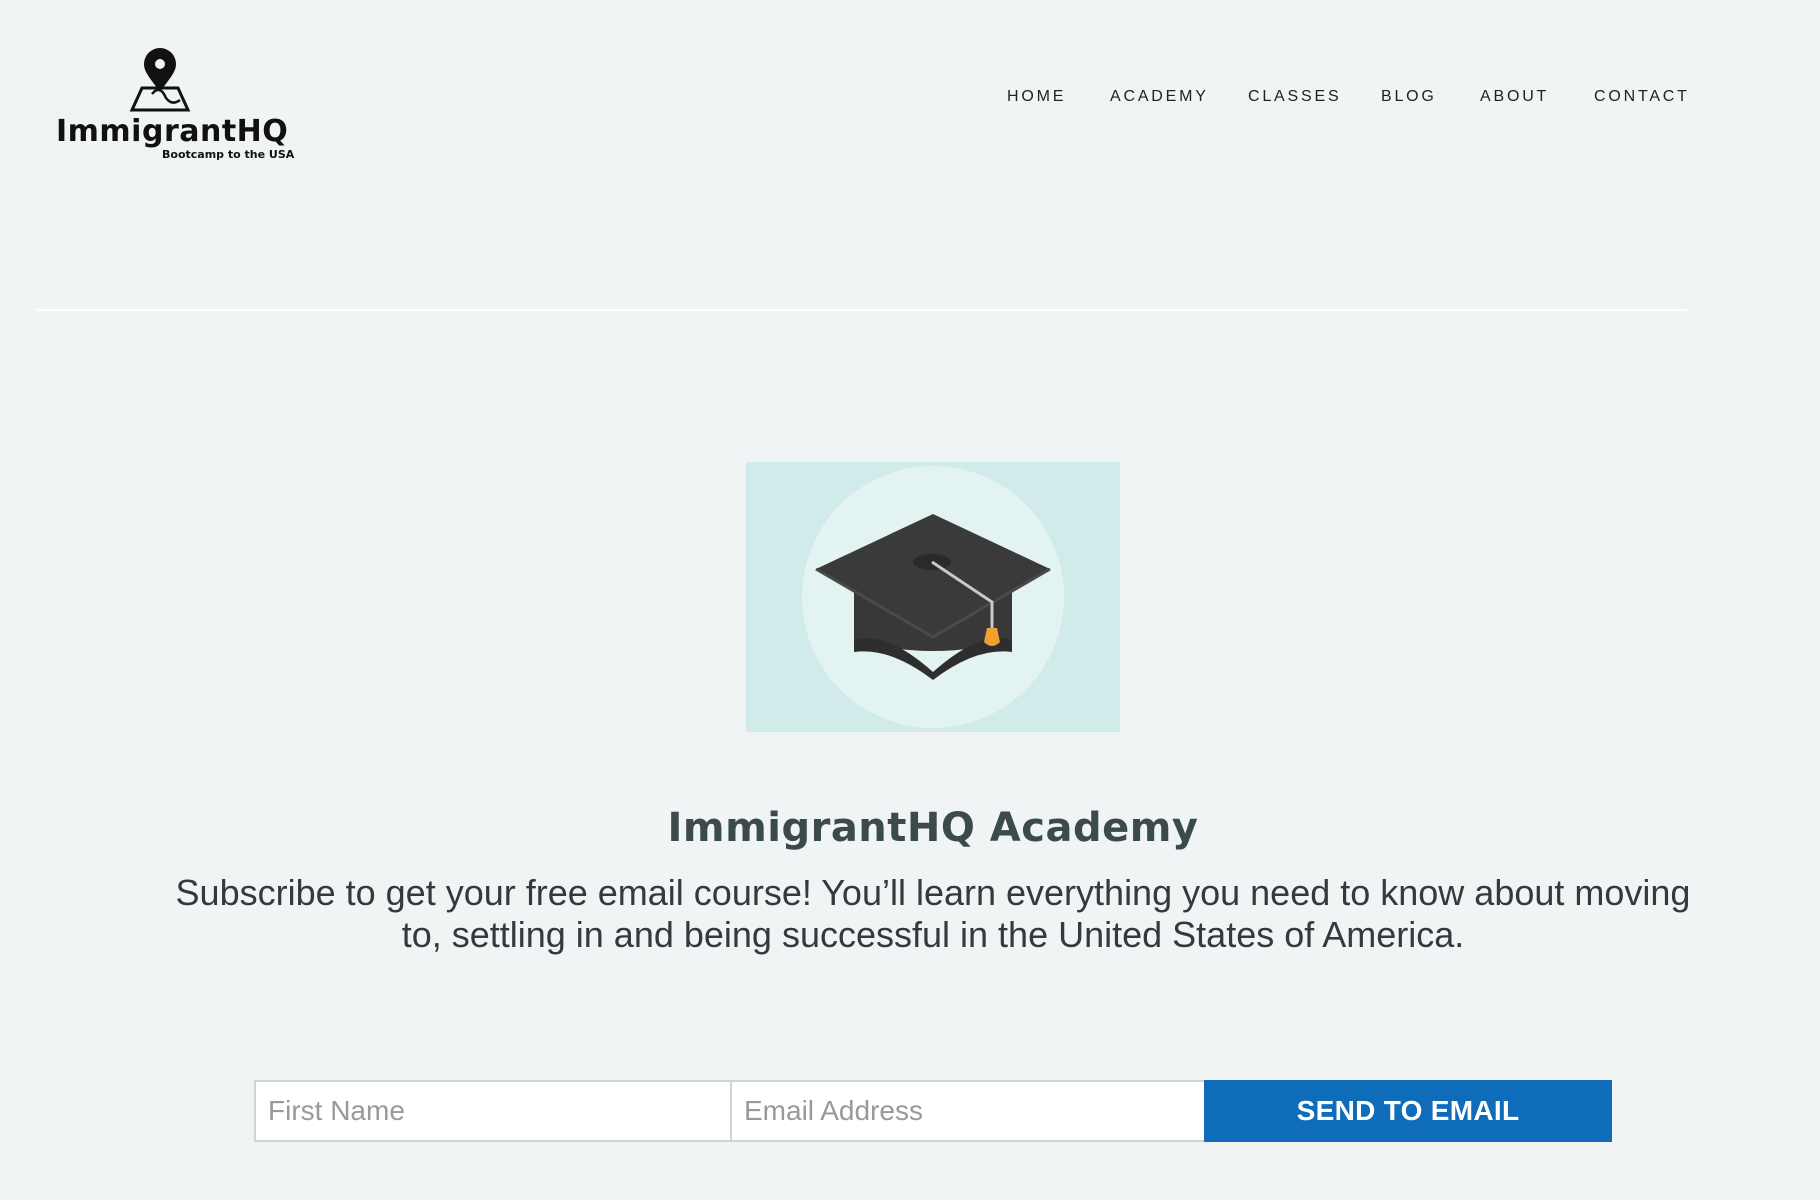 The image size is (1820, 1200). Describe the element at coordinates (933, 827) in the screenshot. I see `page-title: ImmigrantHQ Academy` at that location.